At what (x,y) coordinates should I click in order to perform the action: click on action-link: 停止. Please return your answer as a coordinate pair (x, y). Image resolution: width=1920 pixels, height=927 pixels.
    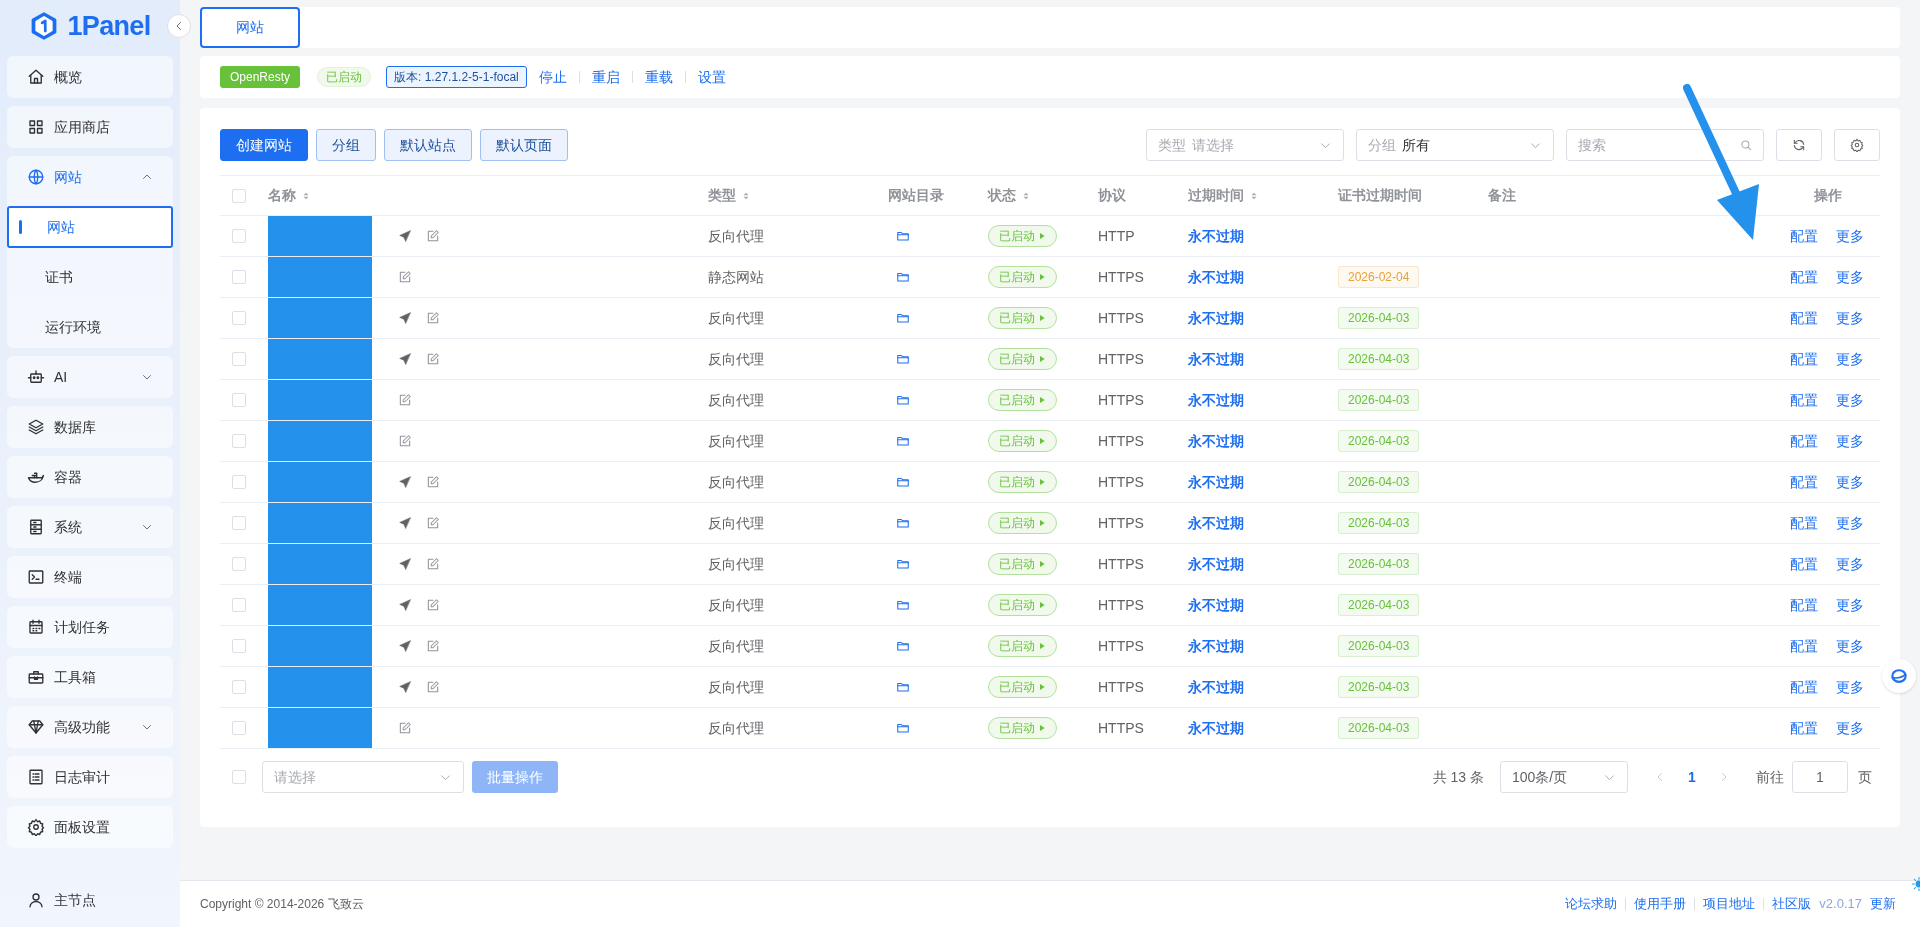
    Looking at the image, I should click on (552, 77).